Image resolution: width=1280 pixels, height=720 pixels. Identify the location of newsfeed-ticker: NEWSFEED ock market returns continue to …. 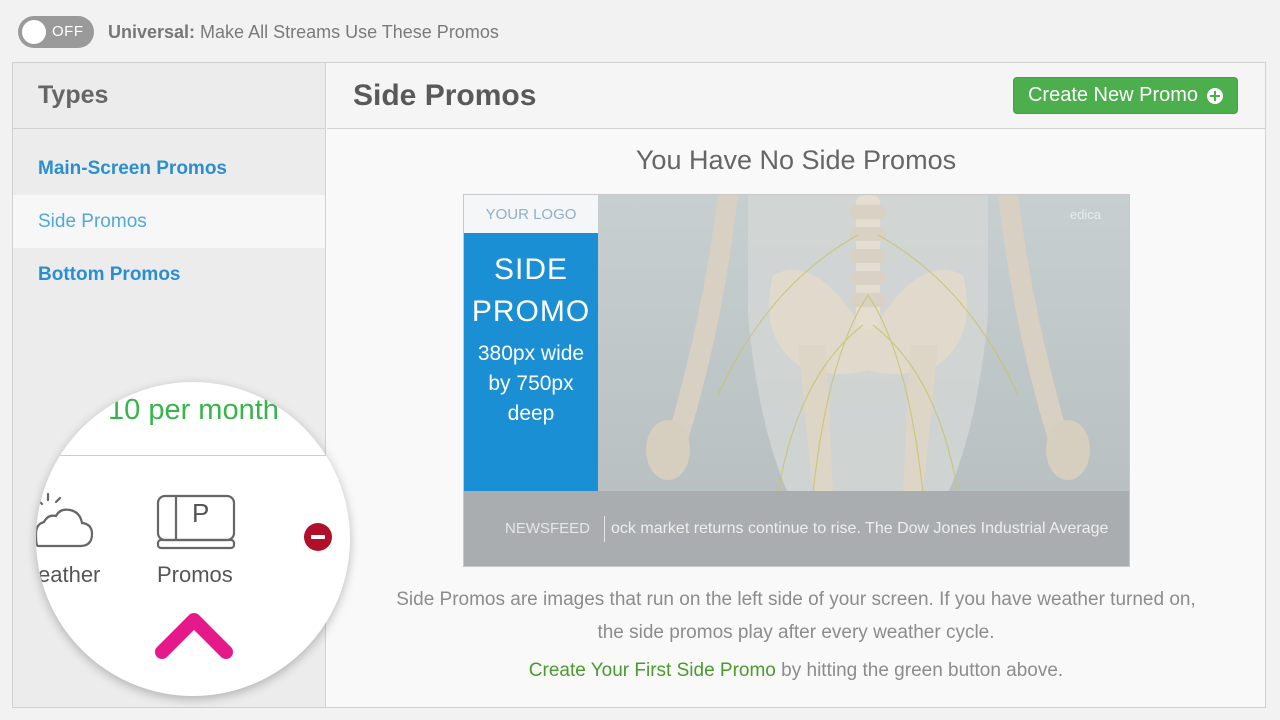
(796, 528).